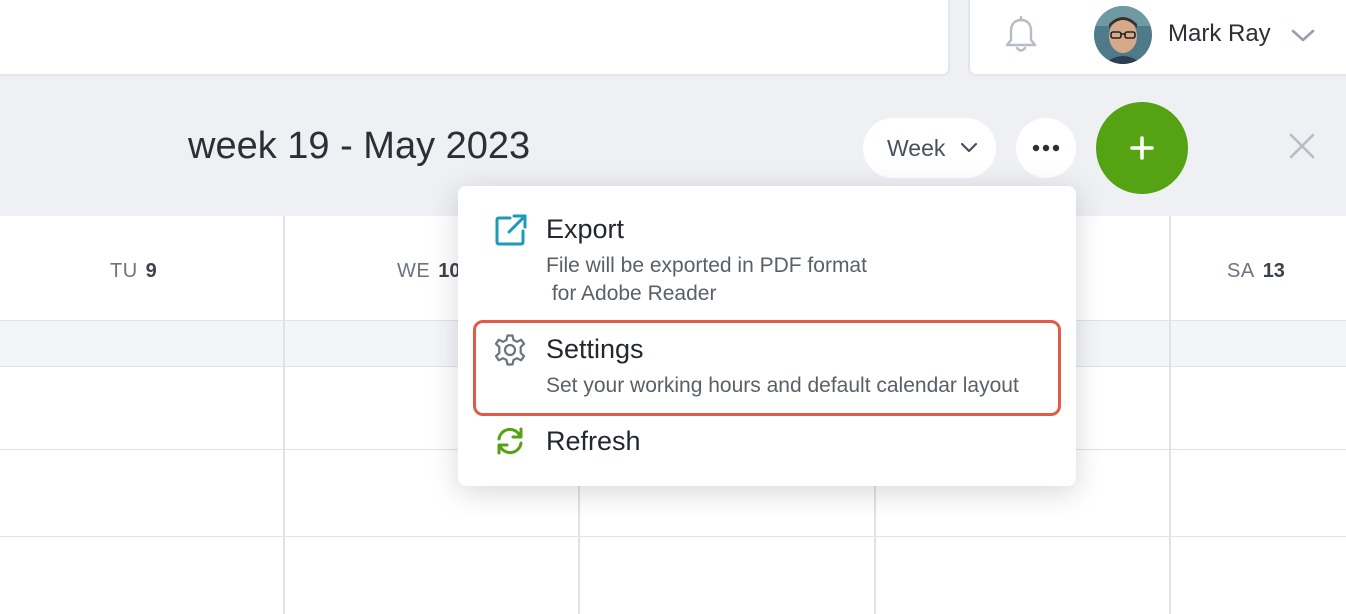 The height and width of the screenshot is (614, 1346). I want to click on more-horizontal-icon, so click(1046, 148).